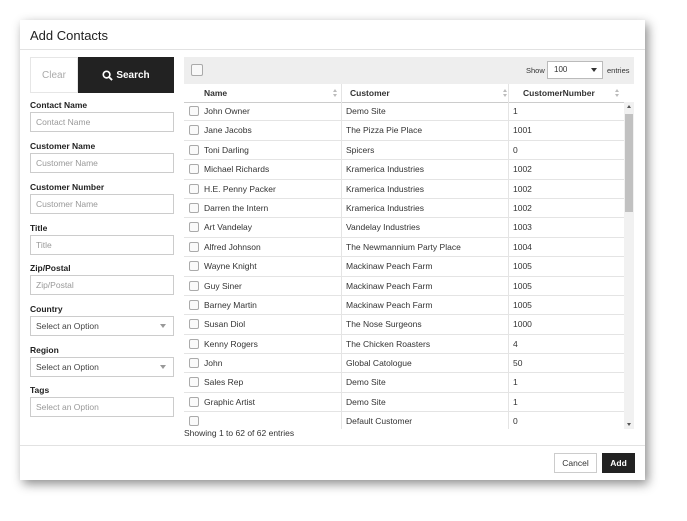 This screenshot has width=687, height=521. I want to click on cell-customer-number: 1003, so click(522, 227).